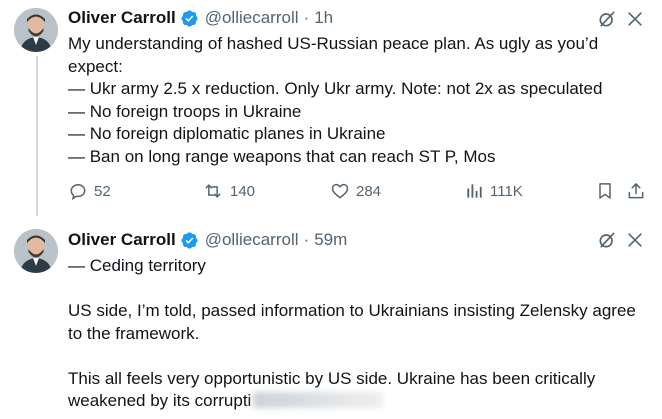 The image size is (662, 419). Describe the element at coordinates (160, 400) in the screenshot. I see `truncated-text: weakened by its corrupti` at that location.